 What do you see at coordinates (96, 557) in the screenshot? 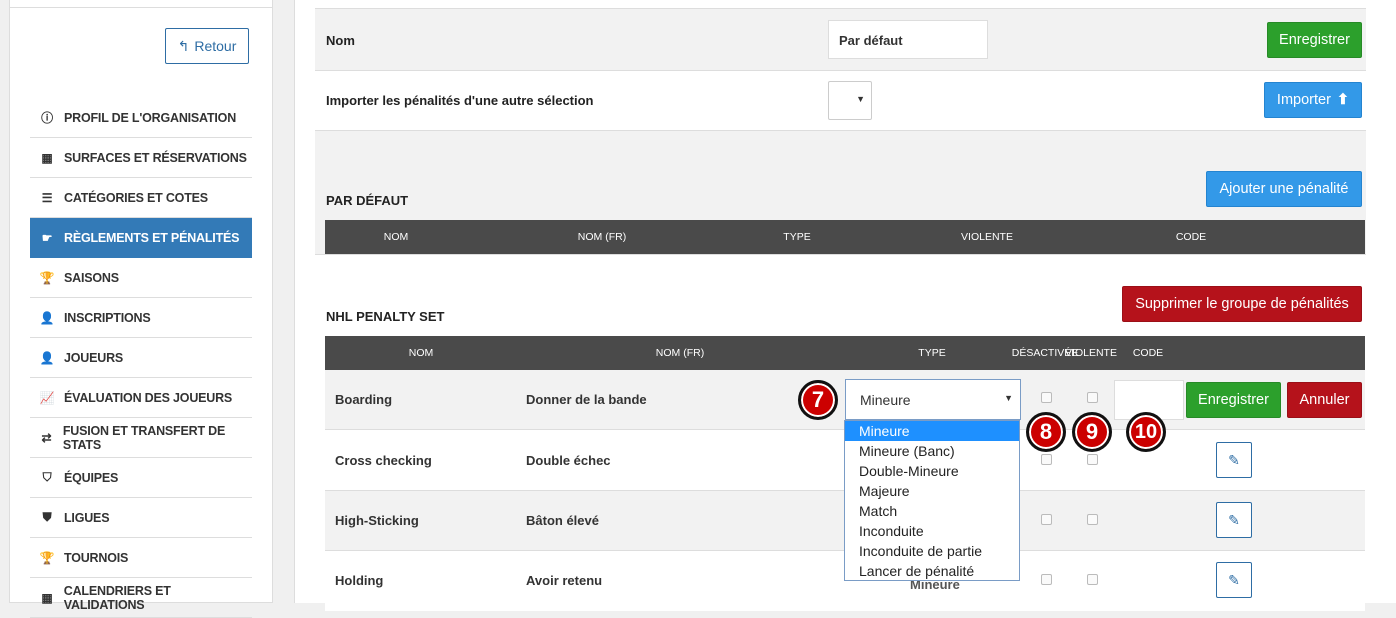
I see `sidebar-item-label: TOURNOIS` at bounding box center [96, 557].